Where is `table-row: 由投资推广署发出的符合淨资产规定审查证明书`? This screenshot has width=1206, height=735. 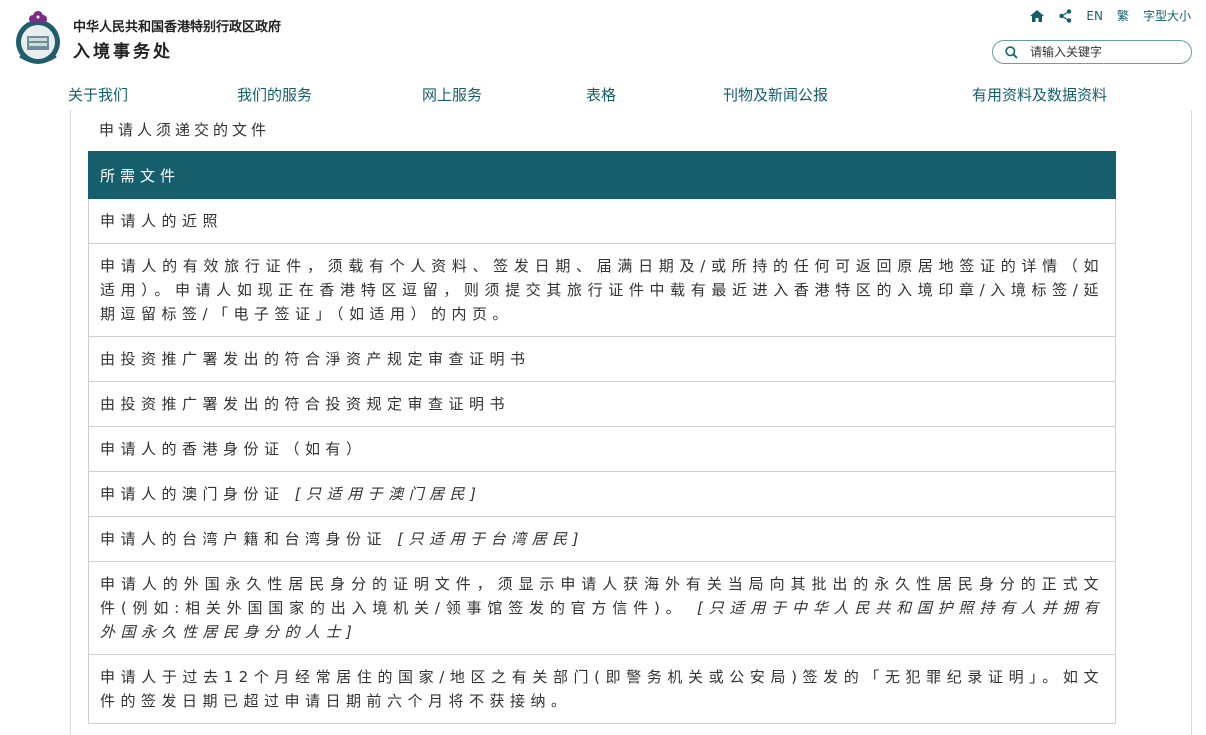 table-row: 由投资推广署发出的符合淨资产规定审查证明书 is located at coordinates (602, 359).